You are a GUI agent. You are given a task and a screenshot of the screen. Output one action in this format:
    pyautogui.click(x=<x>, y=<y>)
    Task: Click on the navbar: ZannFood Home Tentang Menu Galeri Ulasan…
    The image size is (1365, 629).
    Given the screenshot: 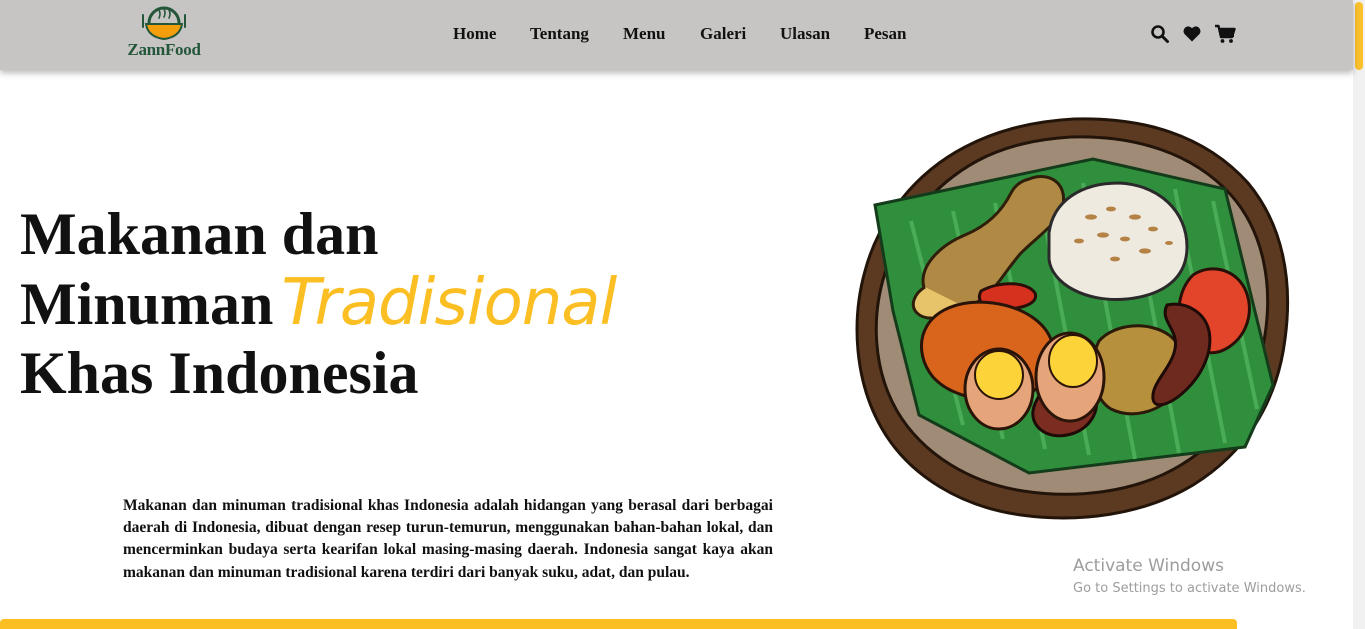 What is the action you would take?
    pyautogui.click(x=676, y=35)
    